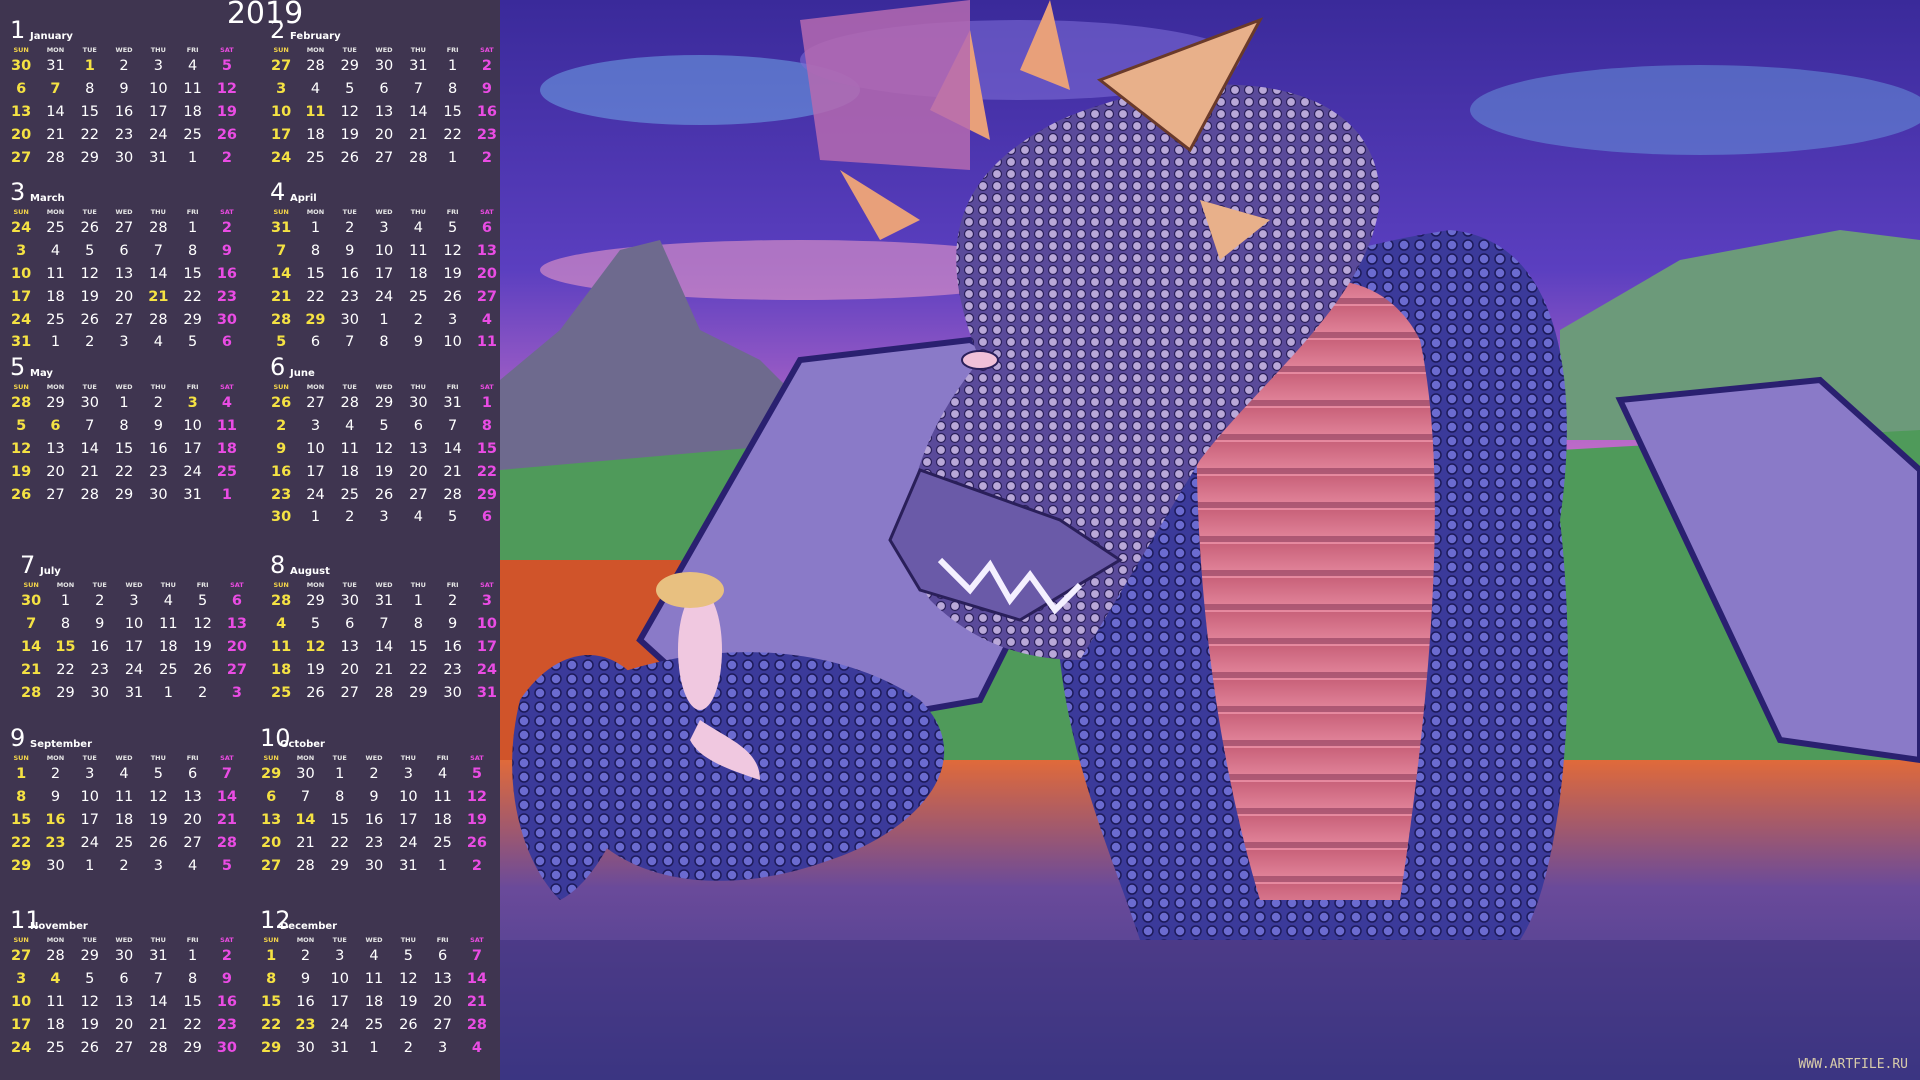 The height and width of the screenshot is (1080, 1920). I want to click on day-cell: 12, so click(315, 646).